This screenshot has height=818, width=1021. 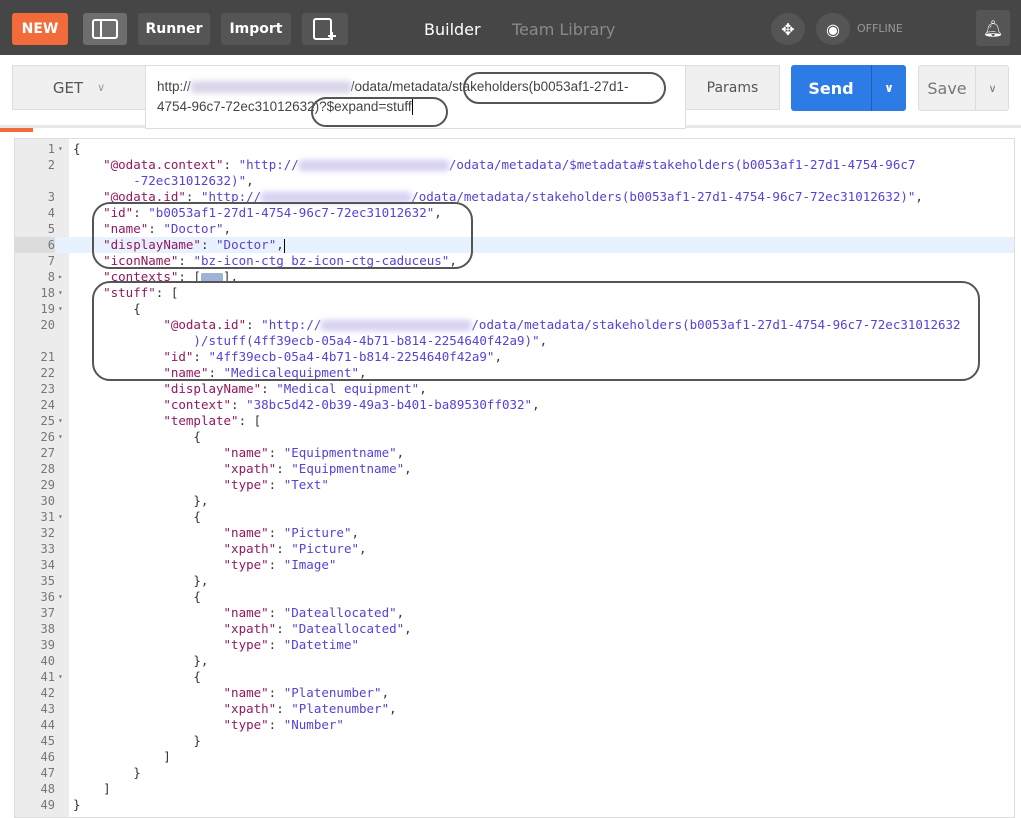 What do you see at coordinates (514, 773) in the screenshot?
I see `code-line: 47 }` at bounding box center [514, 773].